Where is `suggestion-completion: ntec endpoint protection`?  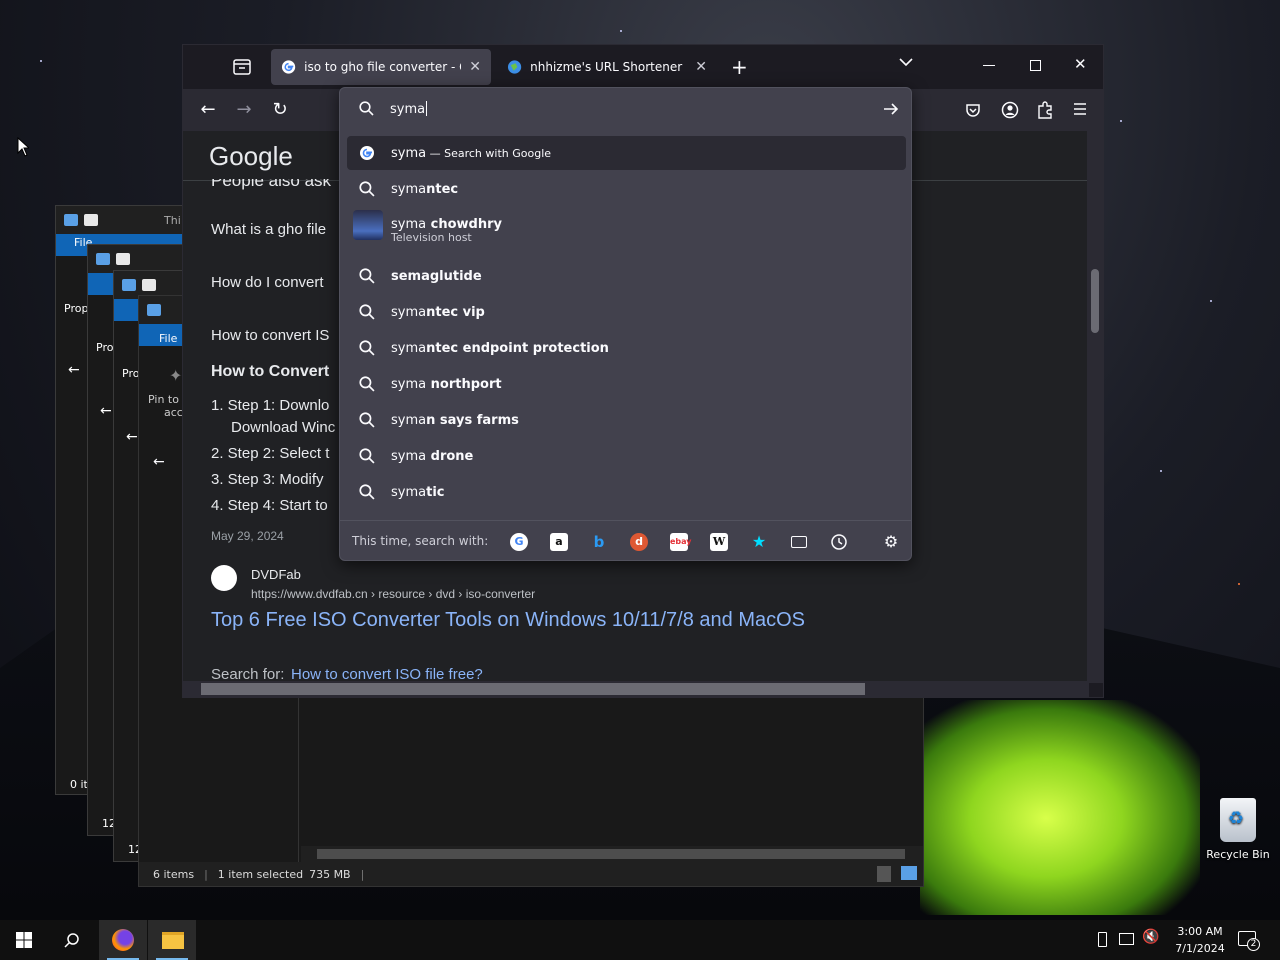 suggestion-completion: ntec endpoint protection is located at coordinates (517, 348).